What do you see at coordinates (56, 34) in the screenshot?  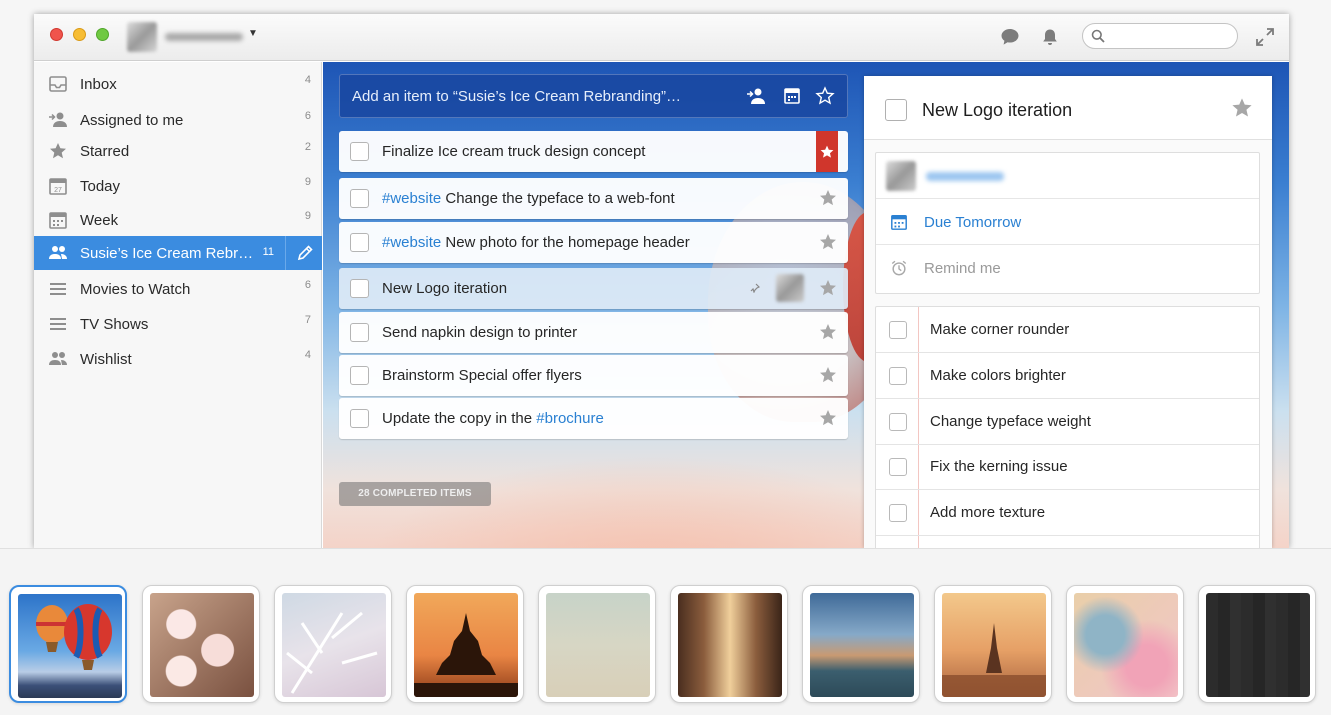 I see `close-window-button` at bounding box center [56, 34].